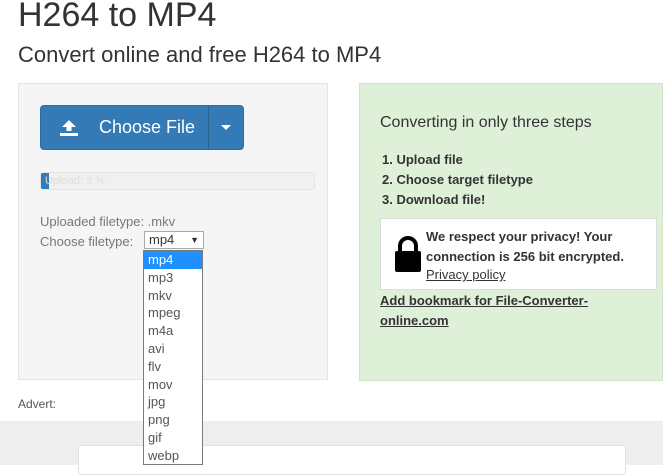 Image resolution: width=663 pixels, height=475 pixels. I want to click on choose-file-button: Choose File, so click(142, 127).